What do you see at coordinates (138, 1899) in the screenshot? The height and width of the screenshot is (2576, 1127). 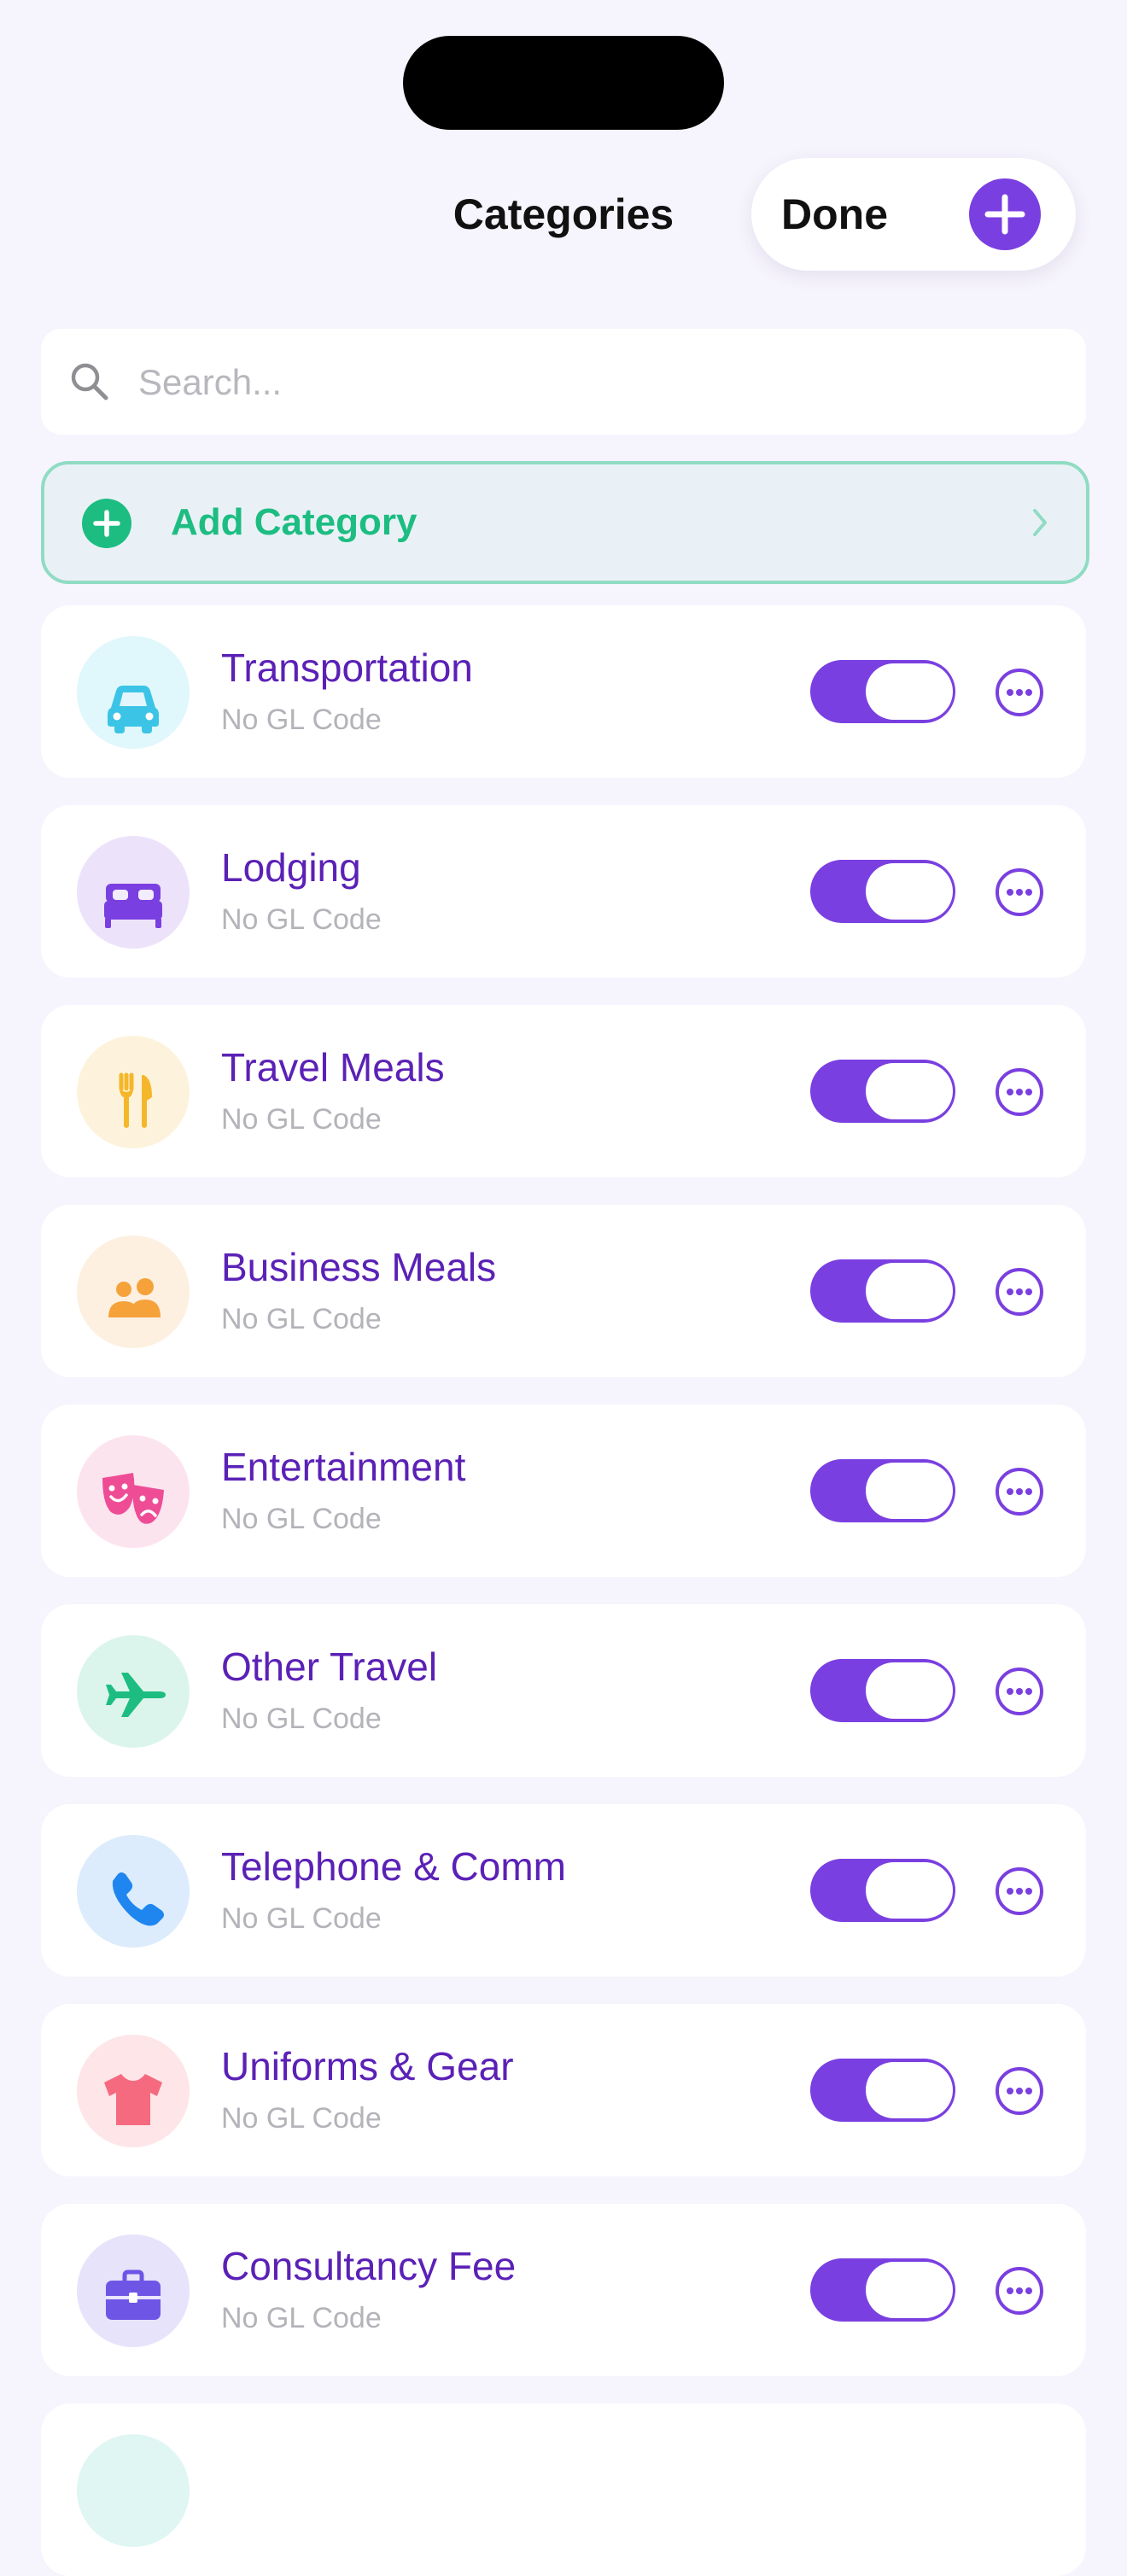 I see `phone-icon` at bounding box center [138, 1899].